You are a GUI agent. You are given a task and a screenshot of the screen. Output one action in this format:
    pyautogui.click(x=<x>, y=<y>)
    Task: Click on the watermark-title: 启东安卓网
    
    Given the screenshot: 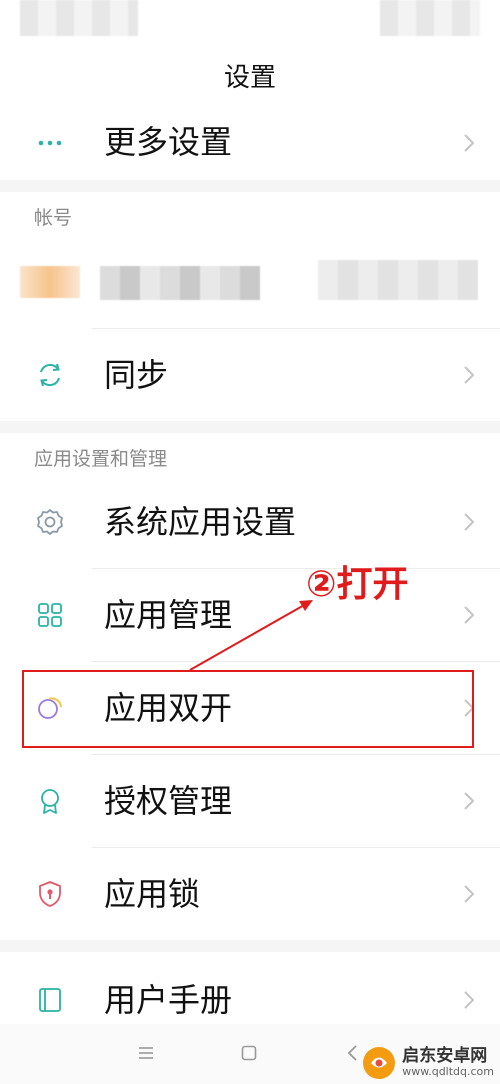 What is the action you would take?
    pyautogui.click(x=445, y=1056)
    